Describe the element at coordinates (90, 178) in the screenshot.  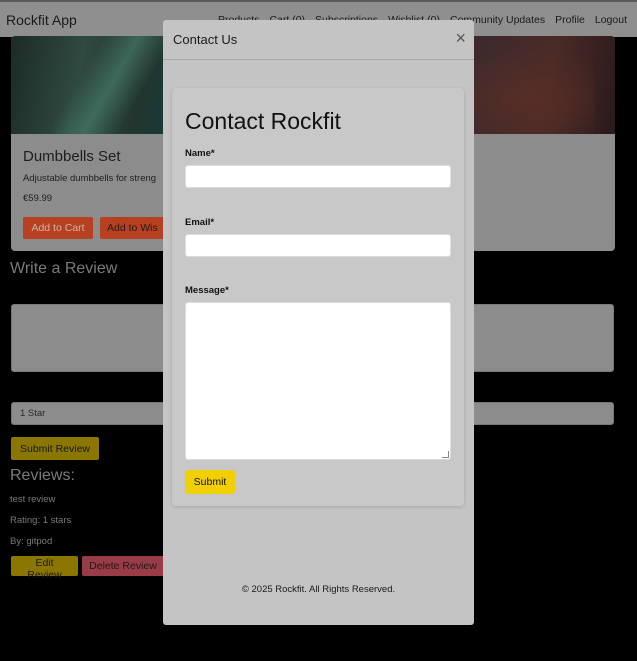
I see `product-description: Adjustable dumbbells for streng` at that location.